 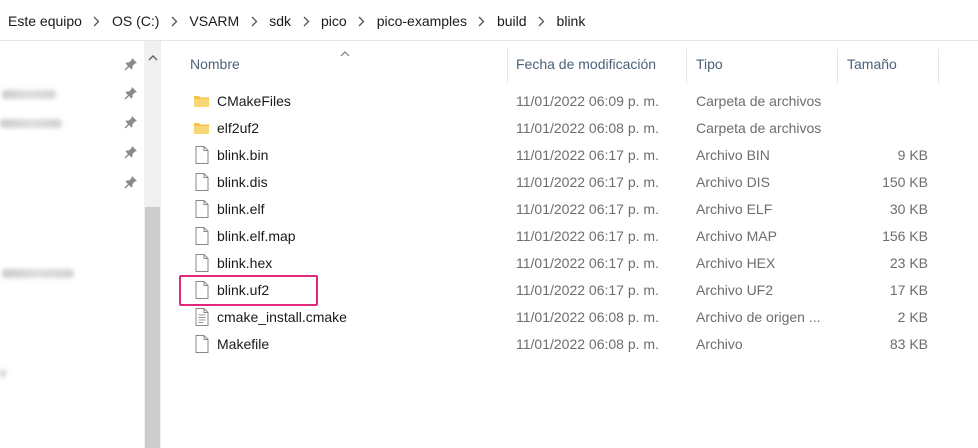 What do you see at coordinates (243, 155) in the screenshot?
I see `file-name: blink.bin` at bounding box center [243, 155].